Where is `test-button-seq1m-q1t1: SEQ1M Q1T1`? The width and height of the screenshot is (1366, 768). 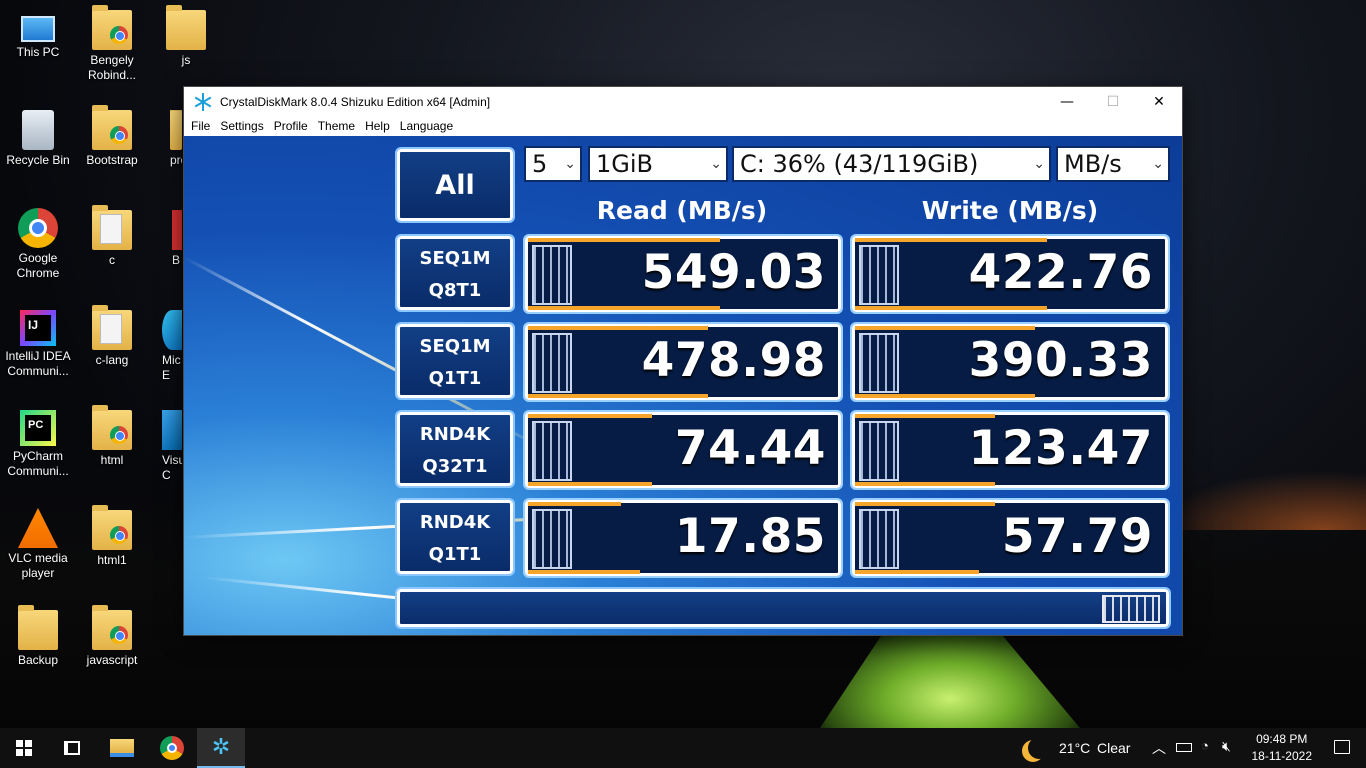
test-button-seq1m-q1t1: SEQ1M Q1T1 is located at coordinates (455, 361).